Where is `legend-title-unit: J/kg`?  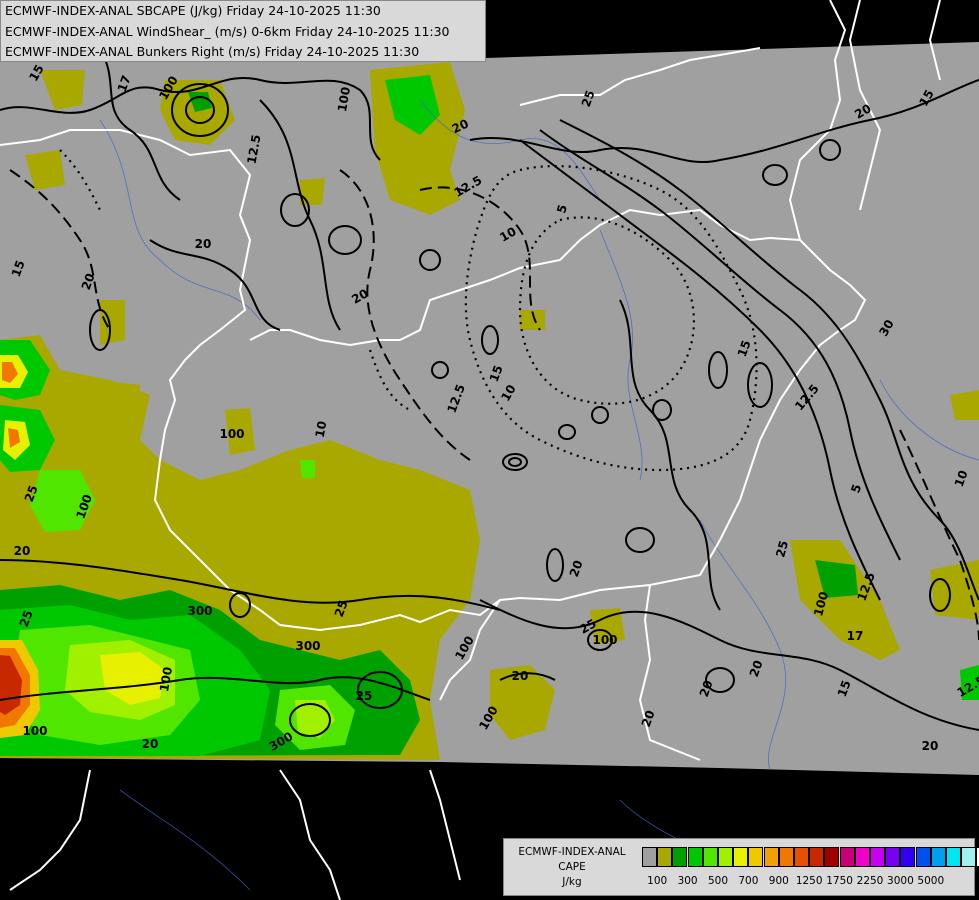
legend-title-unit: J/kg is located at coordinates (572, 882).